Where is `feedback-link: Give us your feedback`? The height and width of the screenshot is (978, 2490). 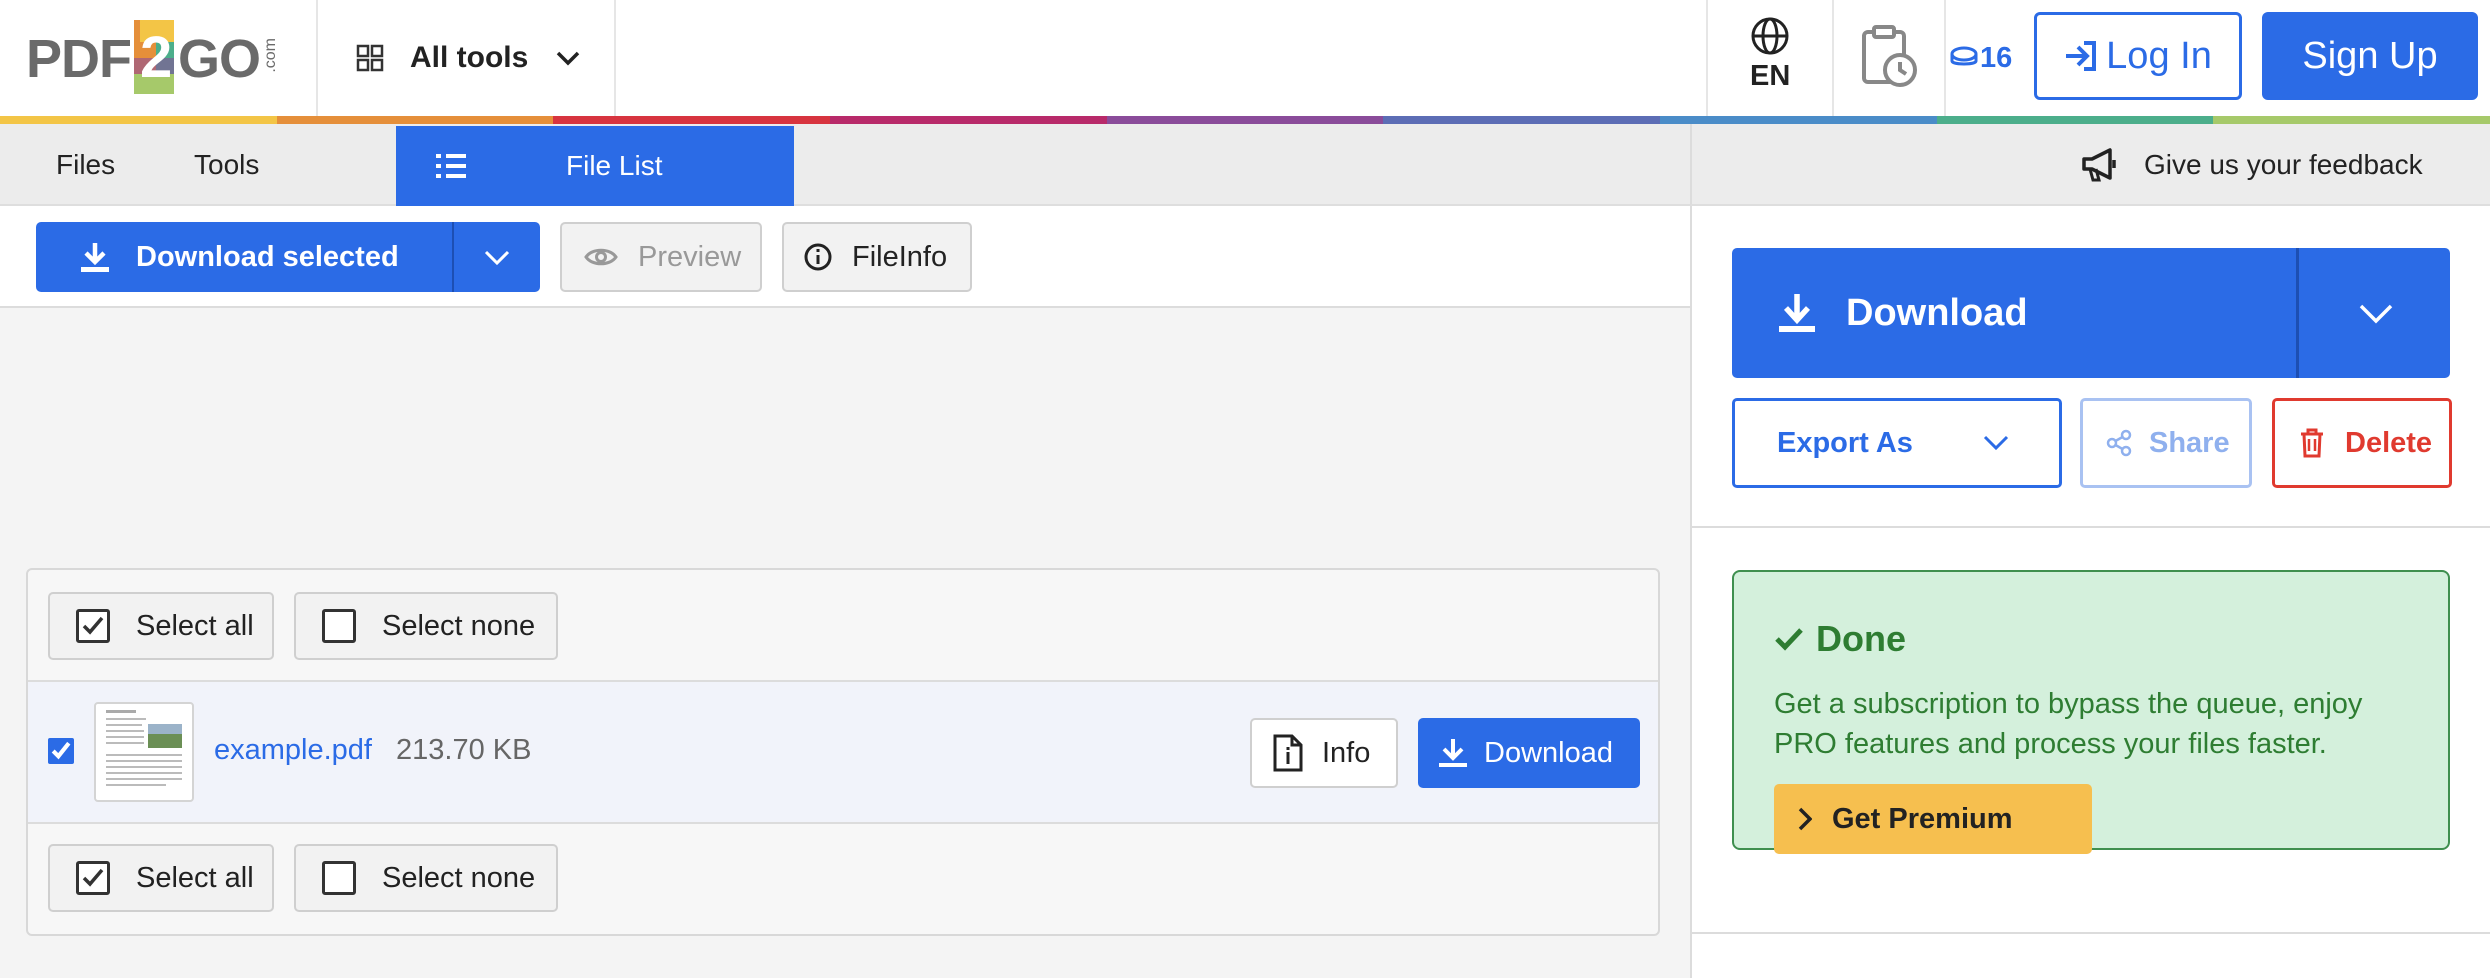 feedback-link: Give us your feedback is located at coordinates (2251, 165).